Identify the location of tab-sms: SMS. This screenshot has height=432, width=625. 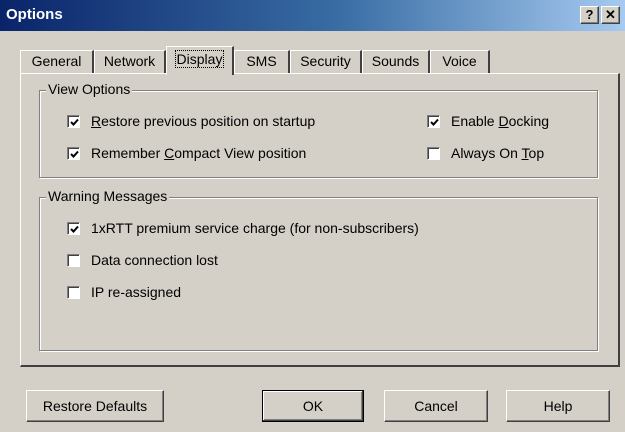
(262, 61).